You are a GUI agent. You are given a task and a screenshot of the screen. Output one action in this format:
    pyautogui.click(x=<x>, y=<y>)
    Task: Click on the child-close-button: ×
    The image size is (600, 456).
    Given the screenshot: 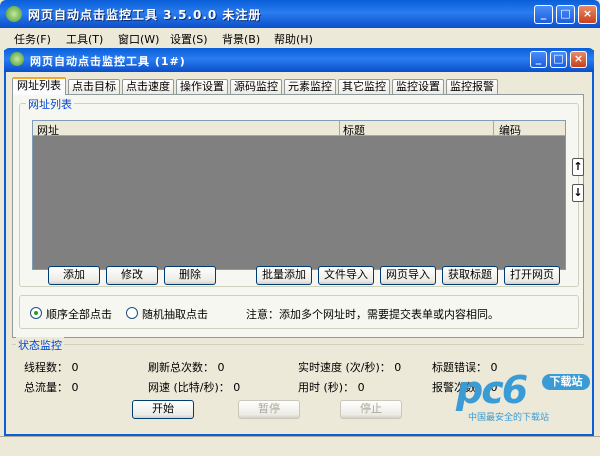 What is the action you would take?
    pyautogui.click(x=578, y=59)
    